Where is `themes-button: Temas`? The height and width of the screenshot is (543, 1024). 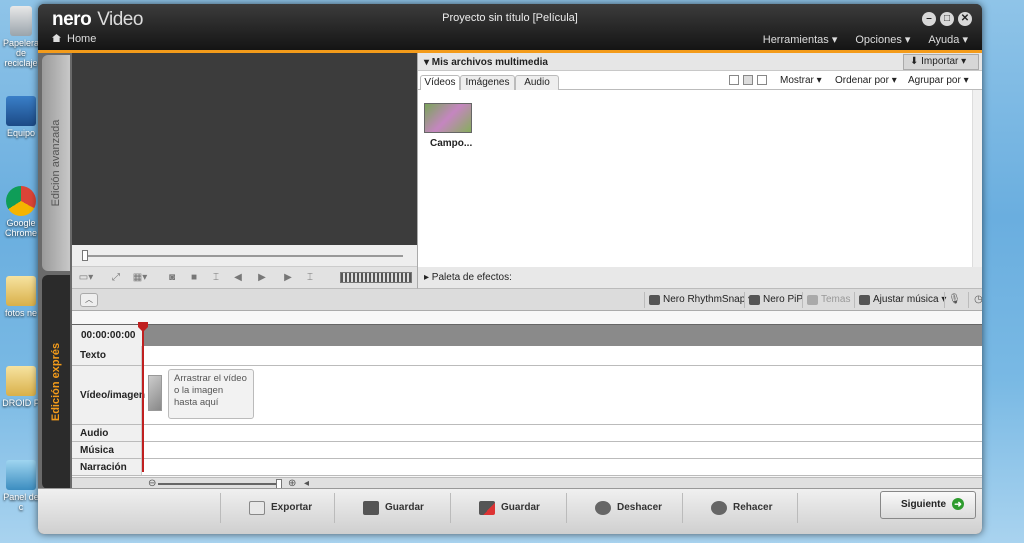 themes-button: Temas is located at coordinates (826, 300).